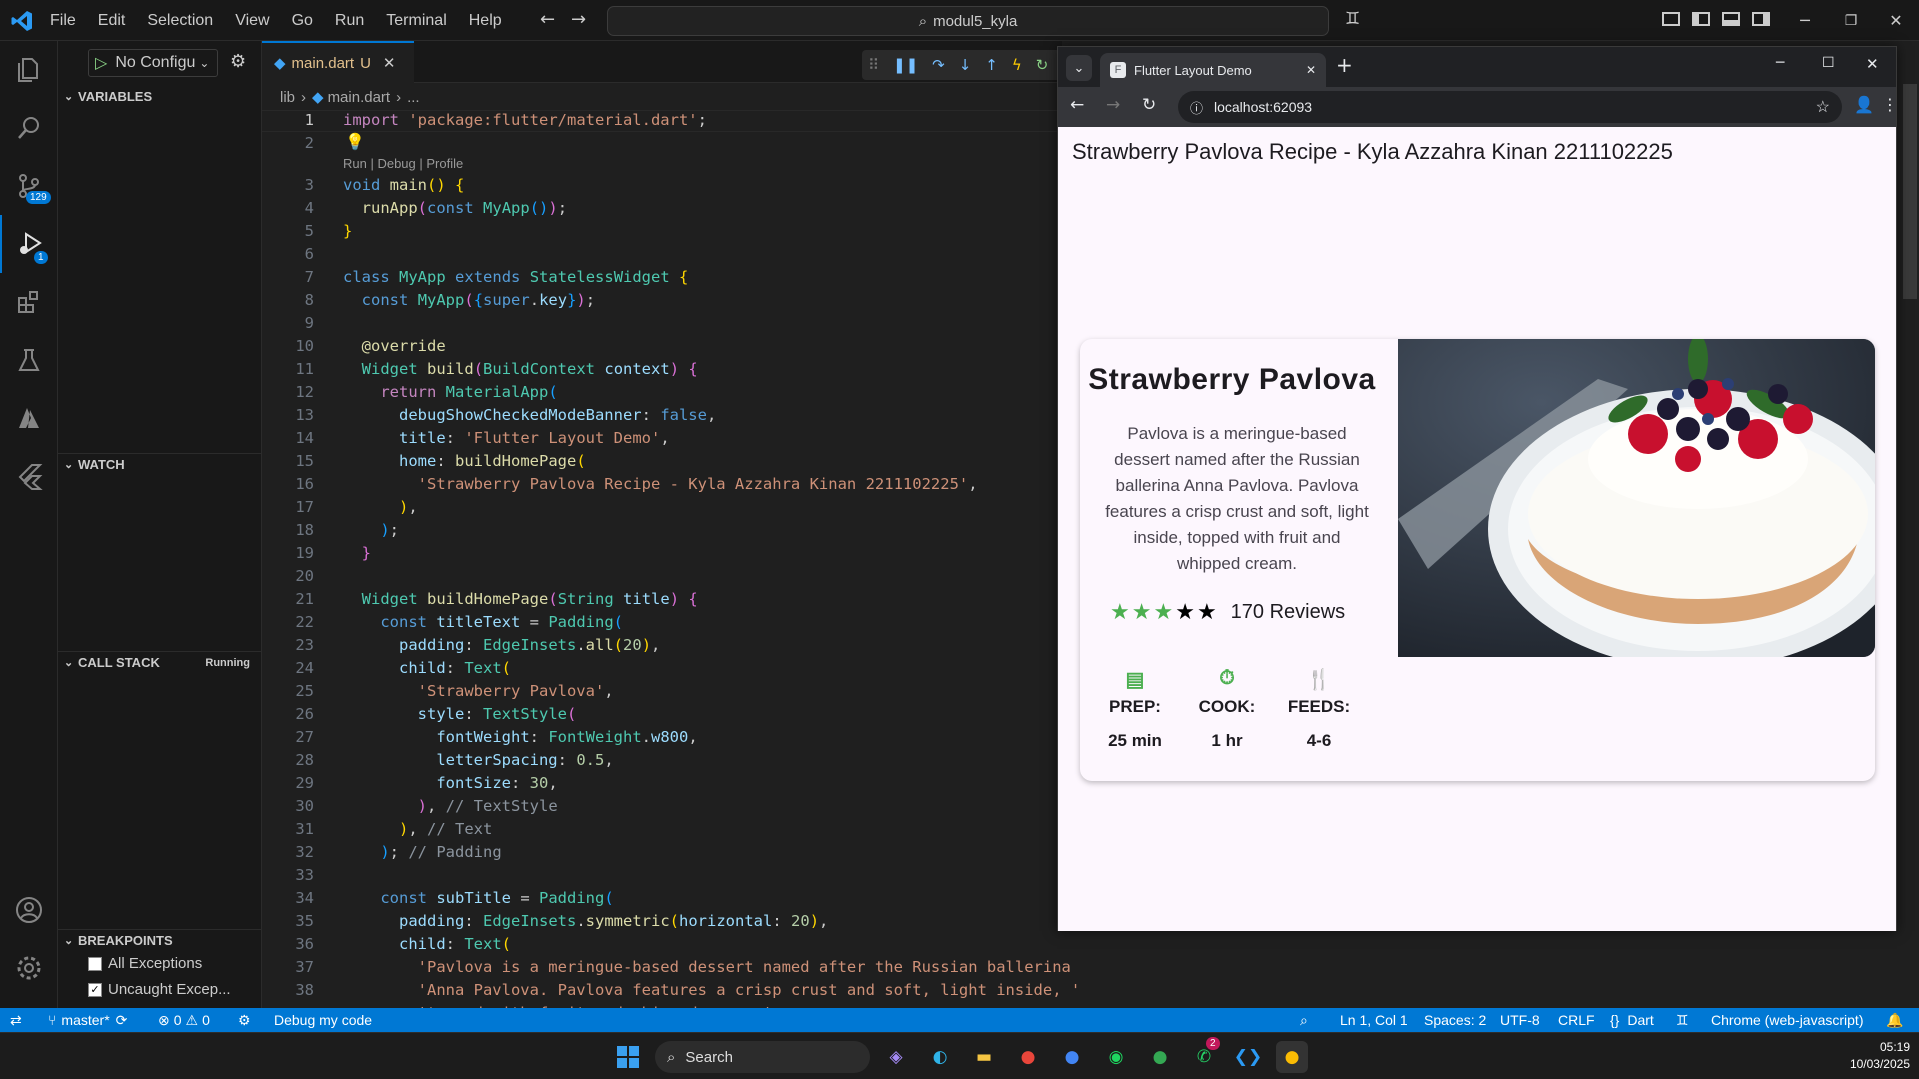  Describe the element at coordinates (403, 163) in the screenshot. I see `codelens-run-debug-profile: Run | Debug | Profile` at that location.